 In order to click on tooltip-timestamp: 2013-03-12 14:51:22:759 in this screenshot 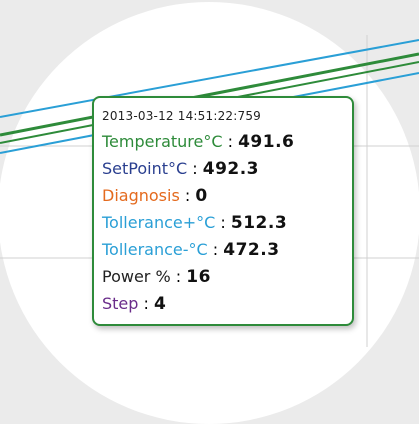, I will do `click(181, 116)`.